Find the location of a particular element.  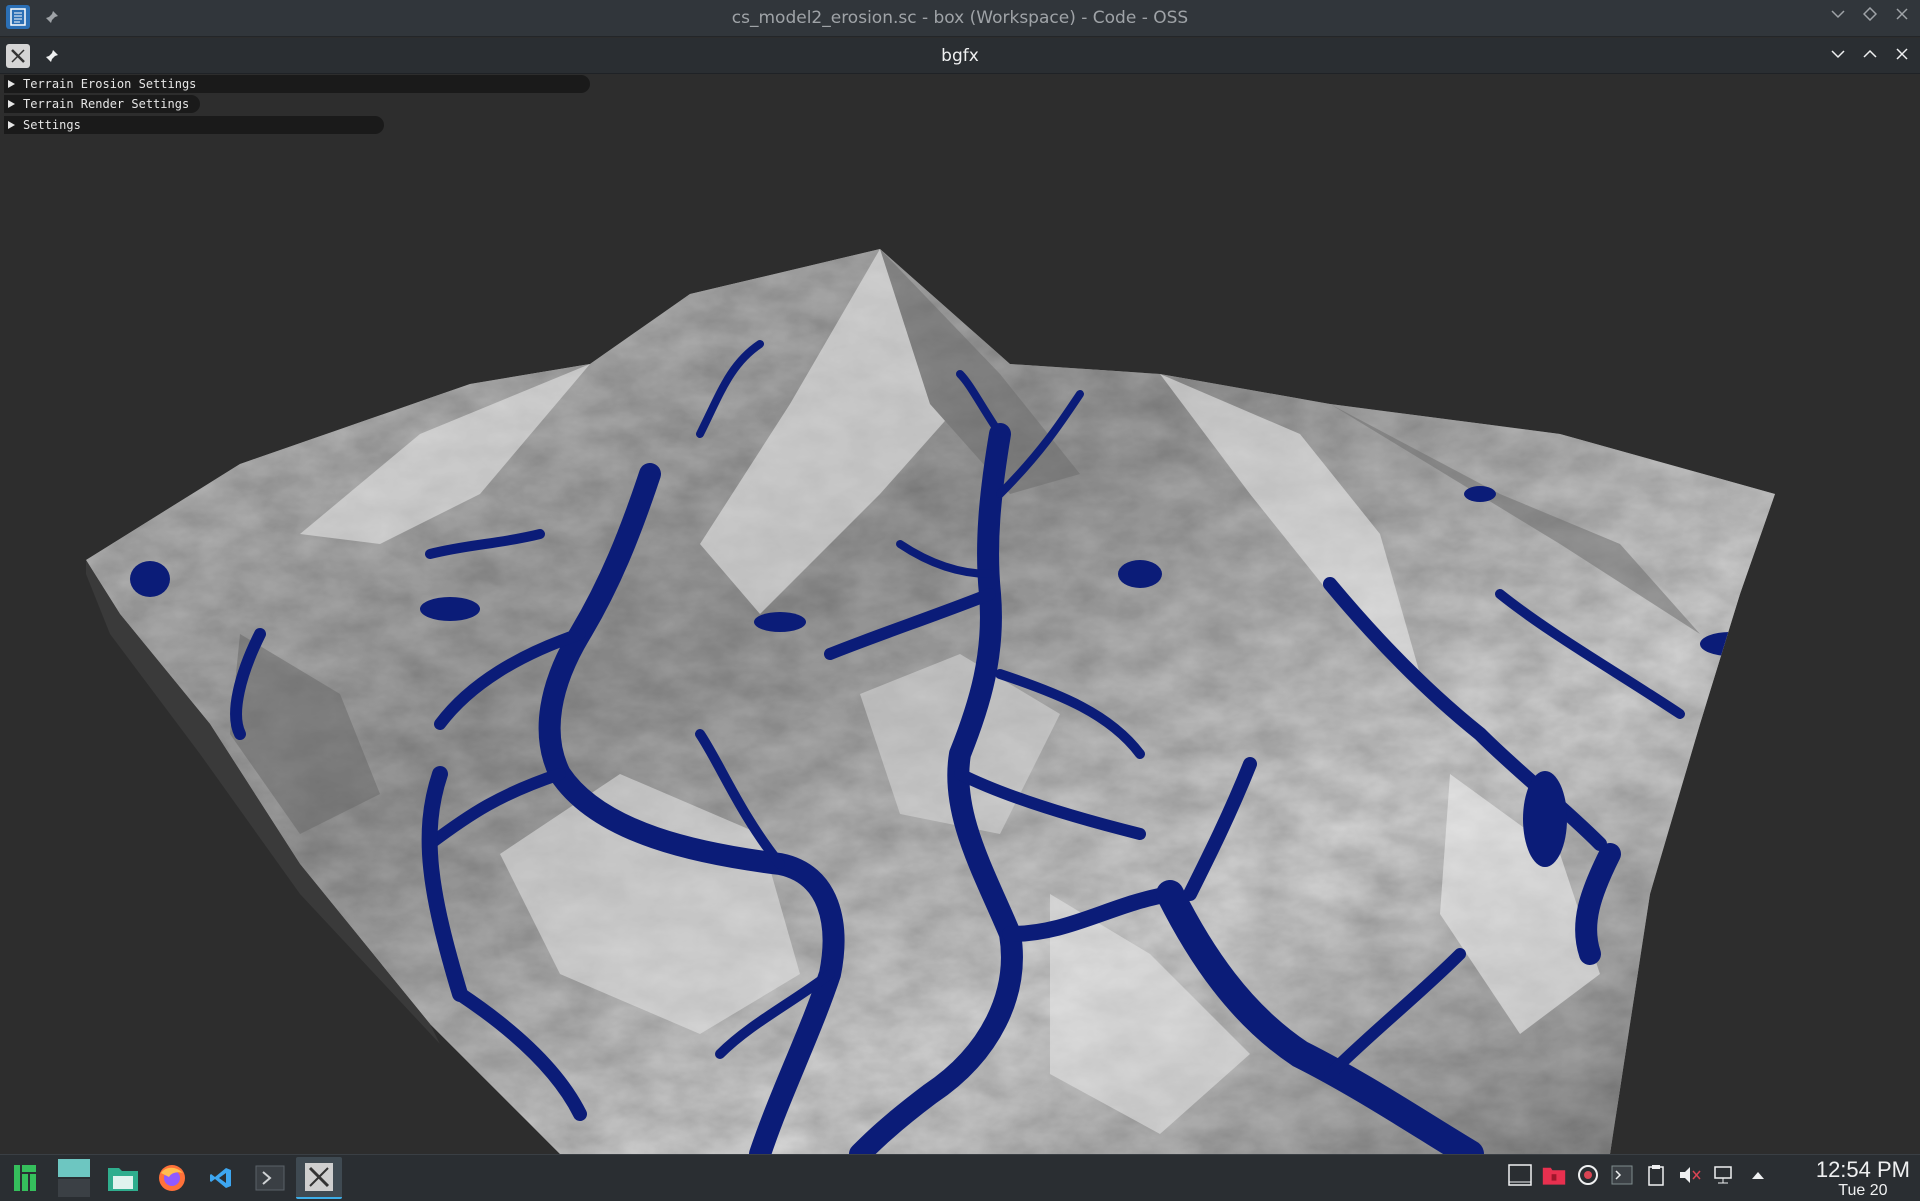

desktop-pager is located at coordinates (74, 1178).